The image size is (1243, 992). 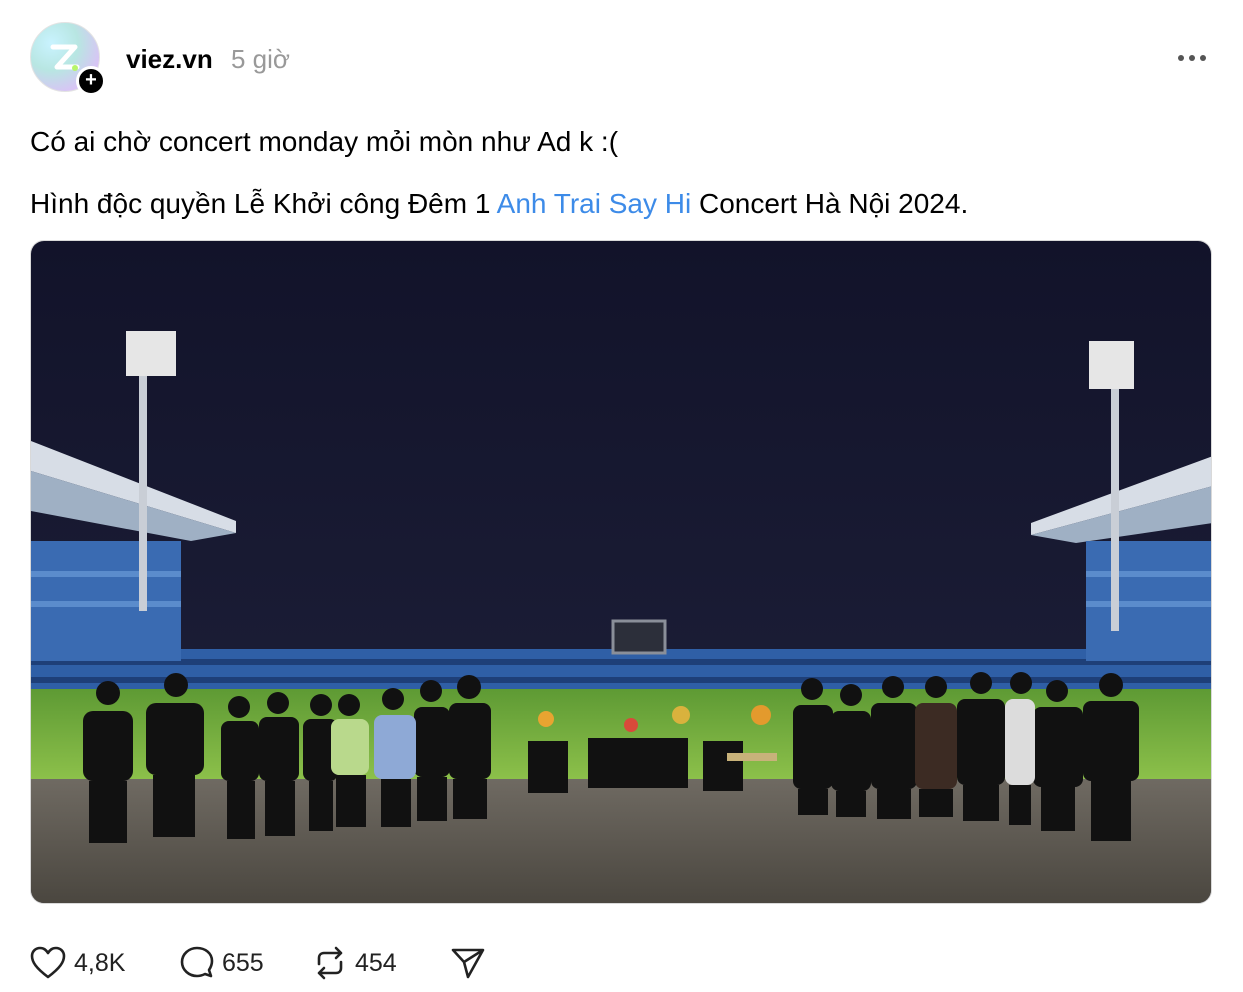 What do you see at coordinates (263, 203) in the screenshot?
I see `caption-text: Hình độc quyền Lễ Khởi công Đêm 1` at bounding box center [263, 203].